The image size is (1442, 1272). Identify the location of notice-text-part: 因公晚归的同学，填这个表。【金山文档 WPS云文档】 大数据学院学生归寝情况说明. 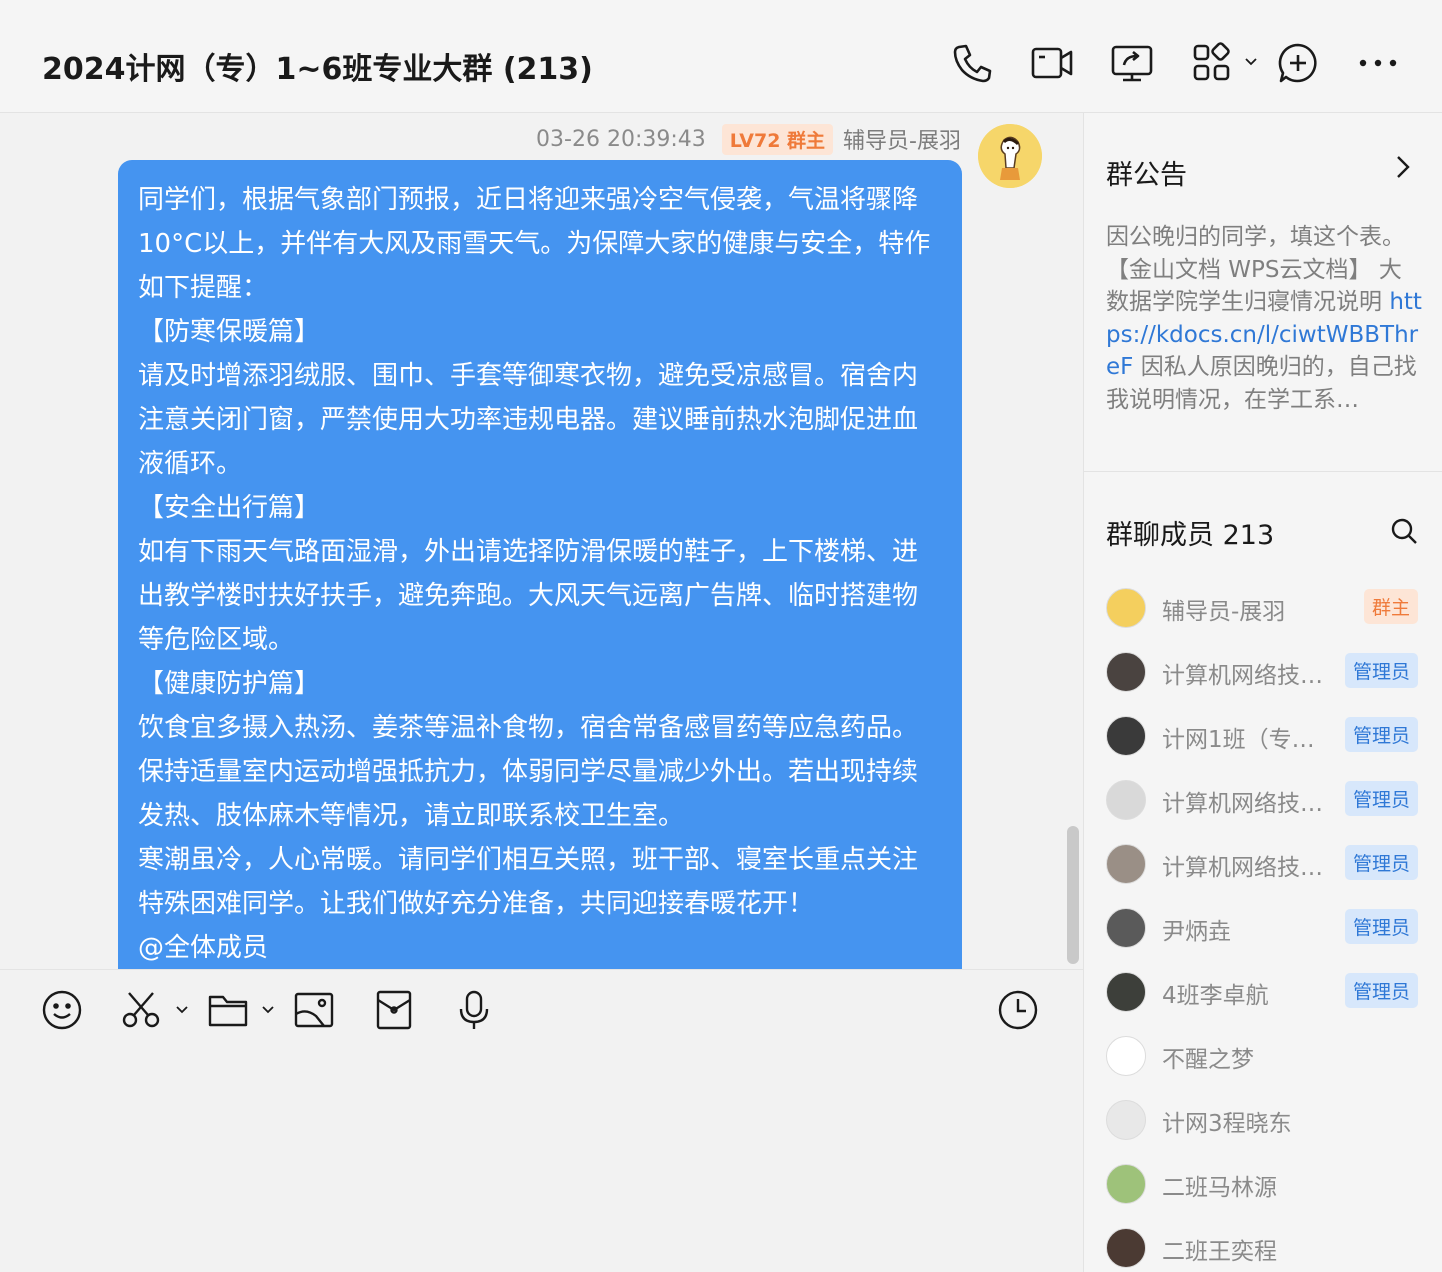
(1255, 269).